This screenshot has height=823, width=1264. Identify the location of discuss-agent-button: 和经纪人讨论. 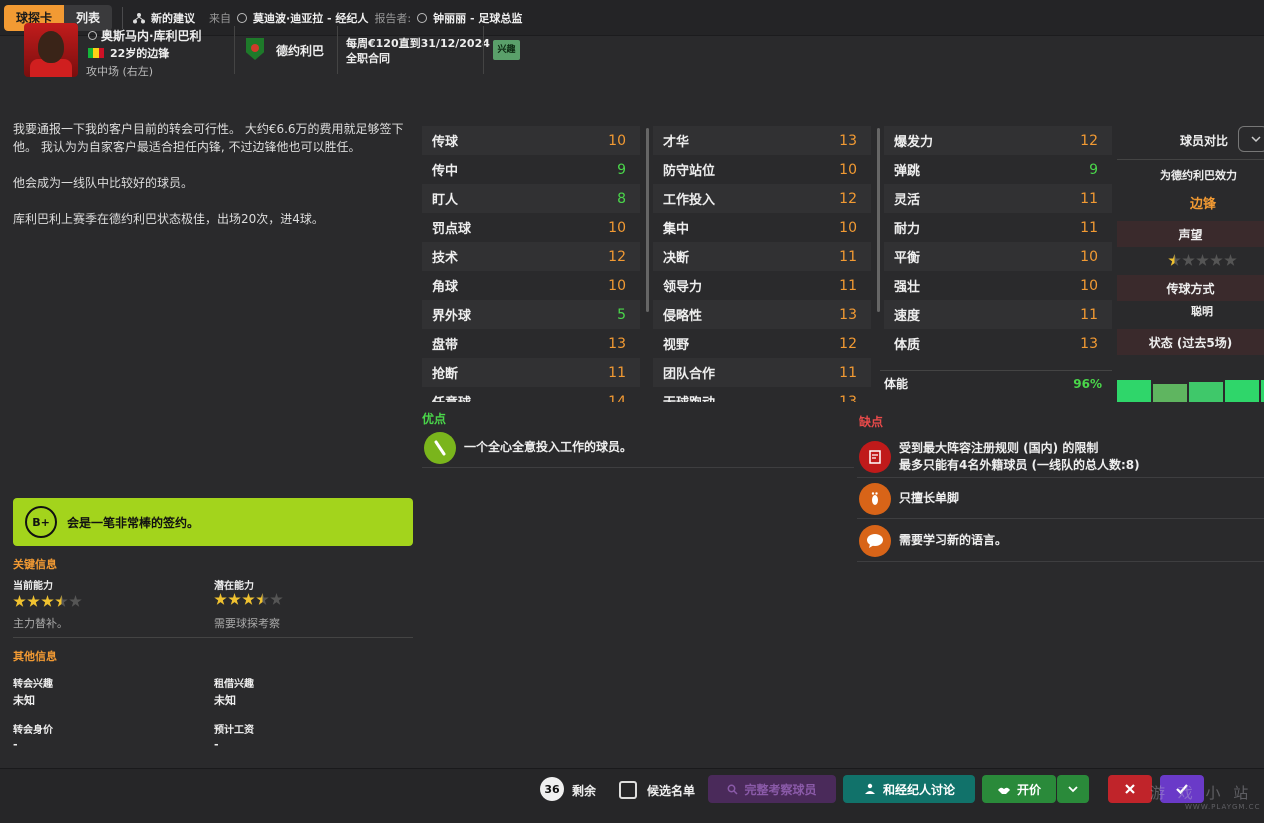
(909, 789).